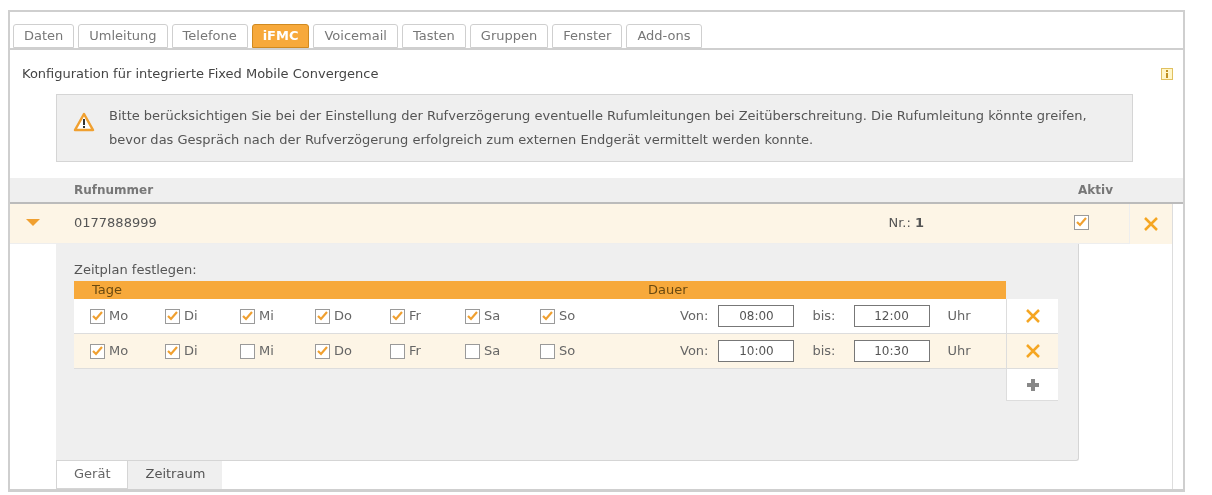  I want to click on table-row: 0177888999 Nr.: 1, so click(569, 223).